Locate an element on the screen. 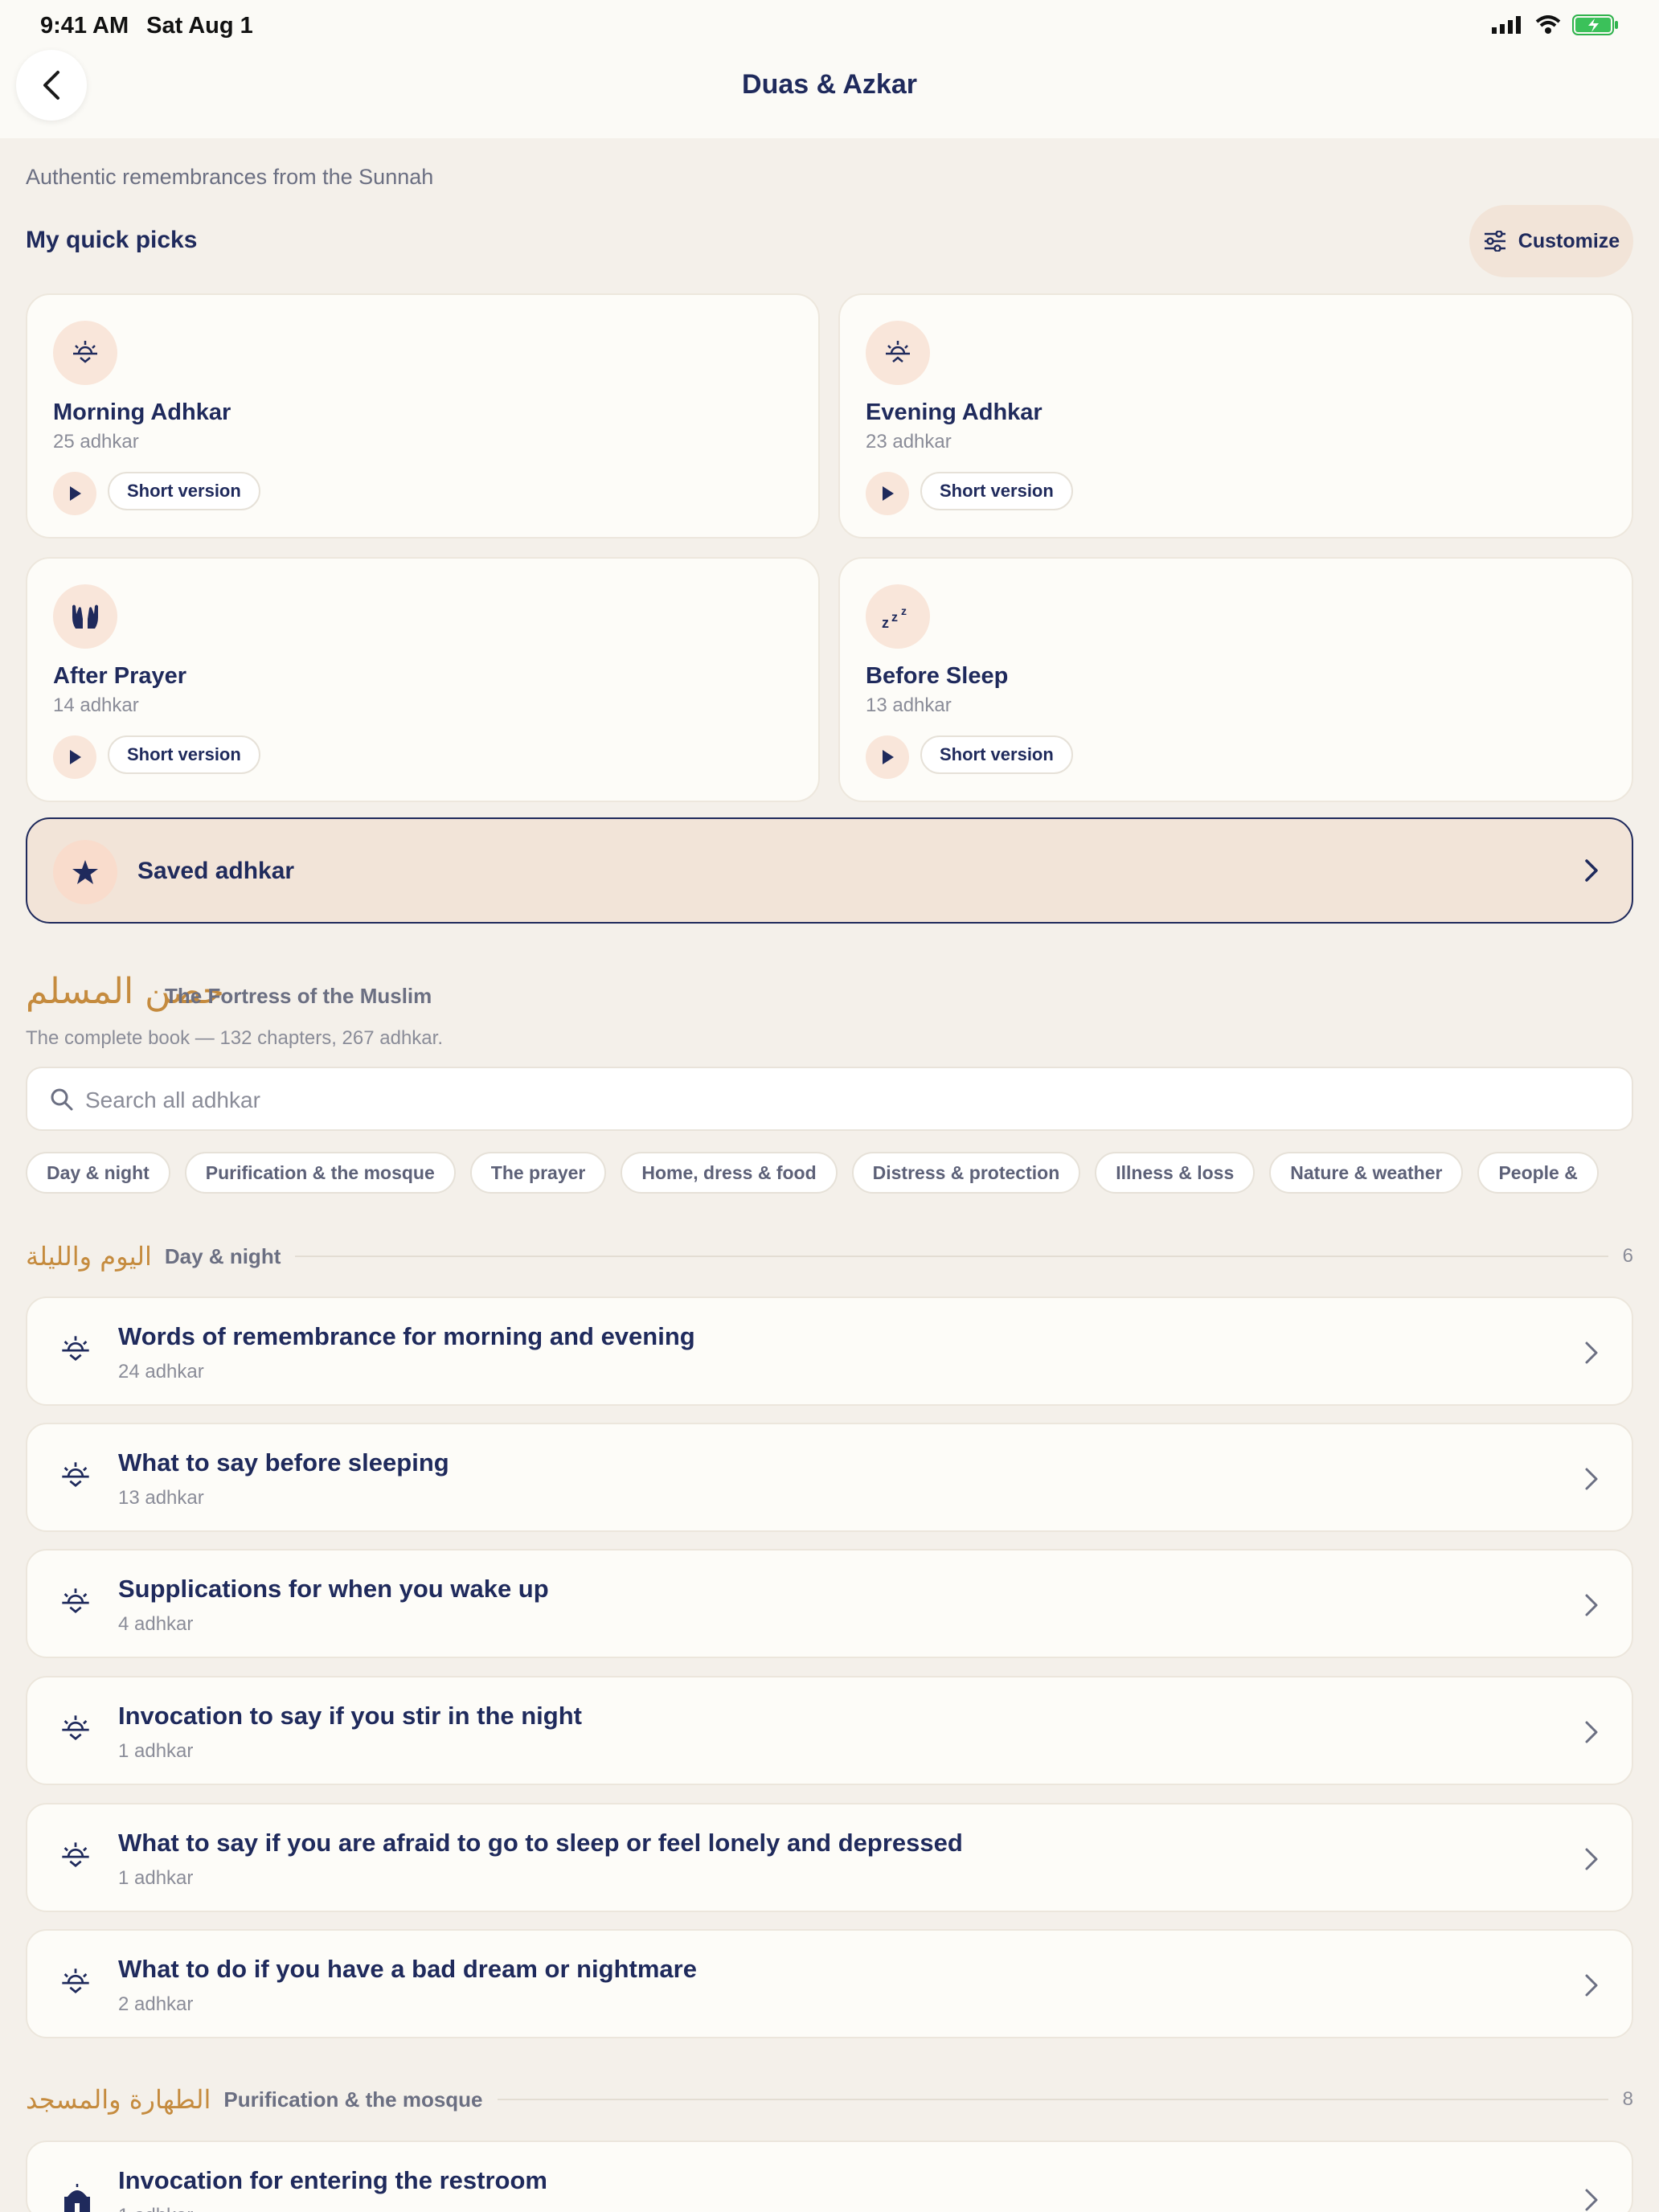 This screenshot has height=2212, width=1659. saved-adhkar-label: Saved adhkar is located at coordinates (216, 871).